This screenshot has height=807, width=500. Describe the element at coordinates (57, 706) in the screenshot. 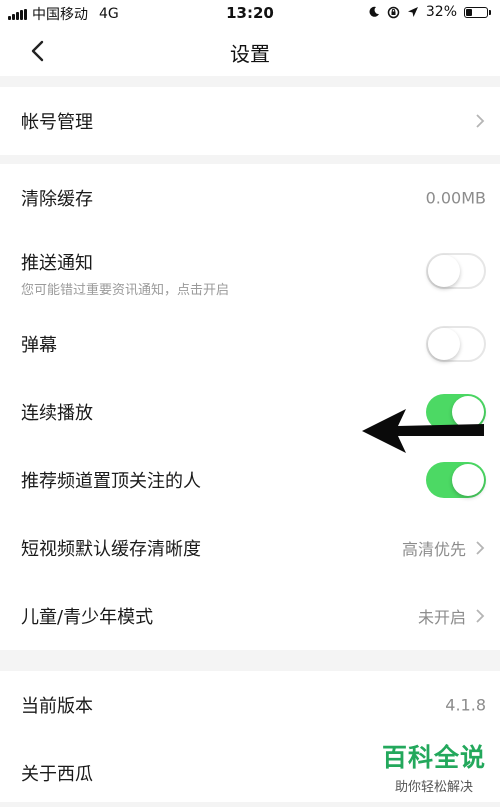

I see `version-label: 当前版本` at that location.